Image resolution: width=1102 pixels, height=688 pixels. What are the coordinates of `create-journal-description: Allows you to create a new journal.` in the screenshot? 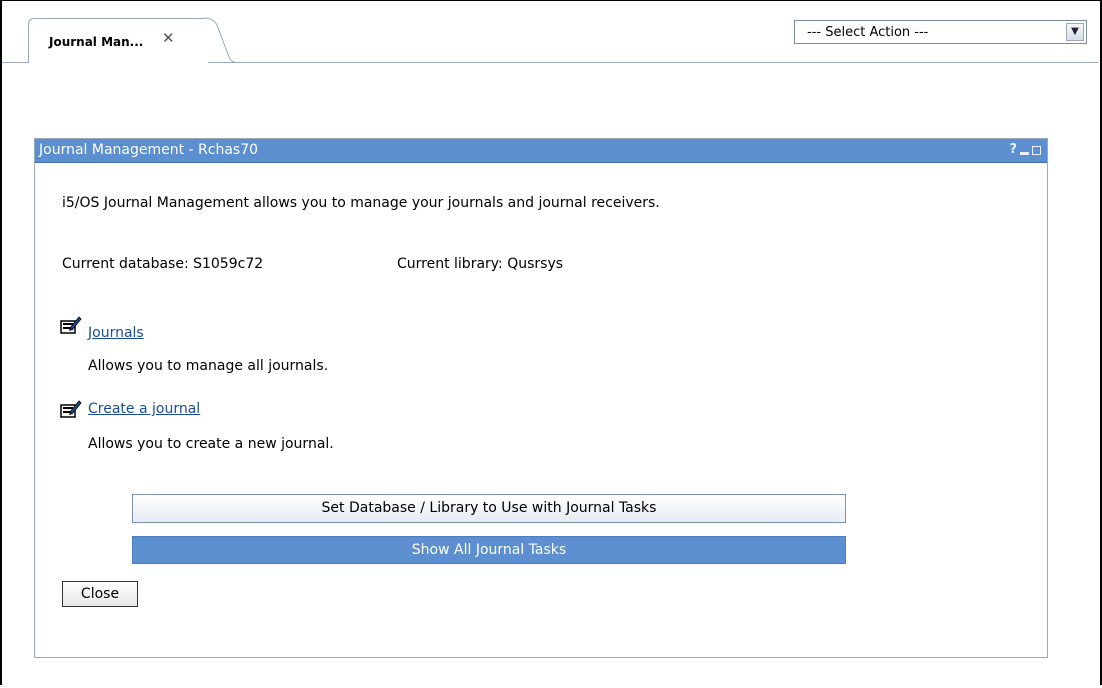 It's located at (211, 444).